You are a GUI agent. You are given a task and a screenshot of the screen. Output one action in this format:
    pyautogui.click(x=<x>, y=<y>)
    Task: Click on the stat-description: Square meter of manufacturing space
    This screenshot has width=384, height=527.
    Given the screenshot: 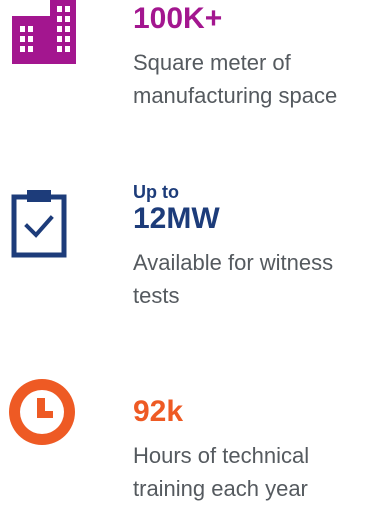 What is the action you would take?
    pyautogui.click(x=235, y=79)
    